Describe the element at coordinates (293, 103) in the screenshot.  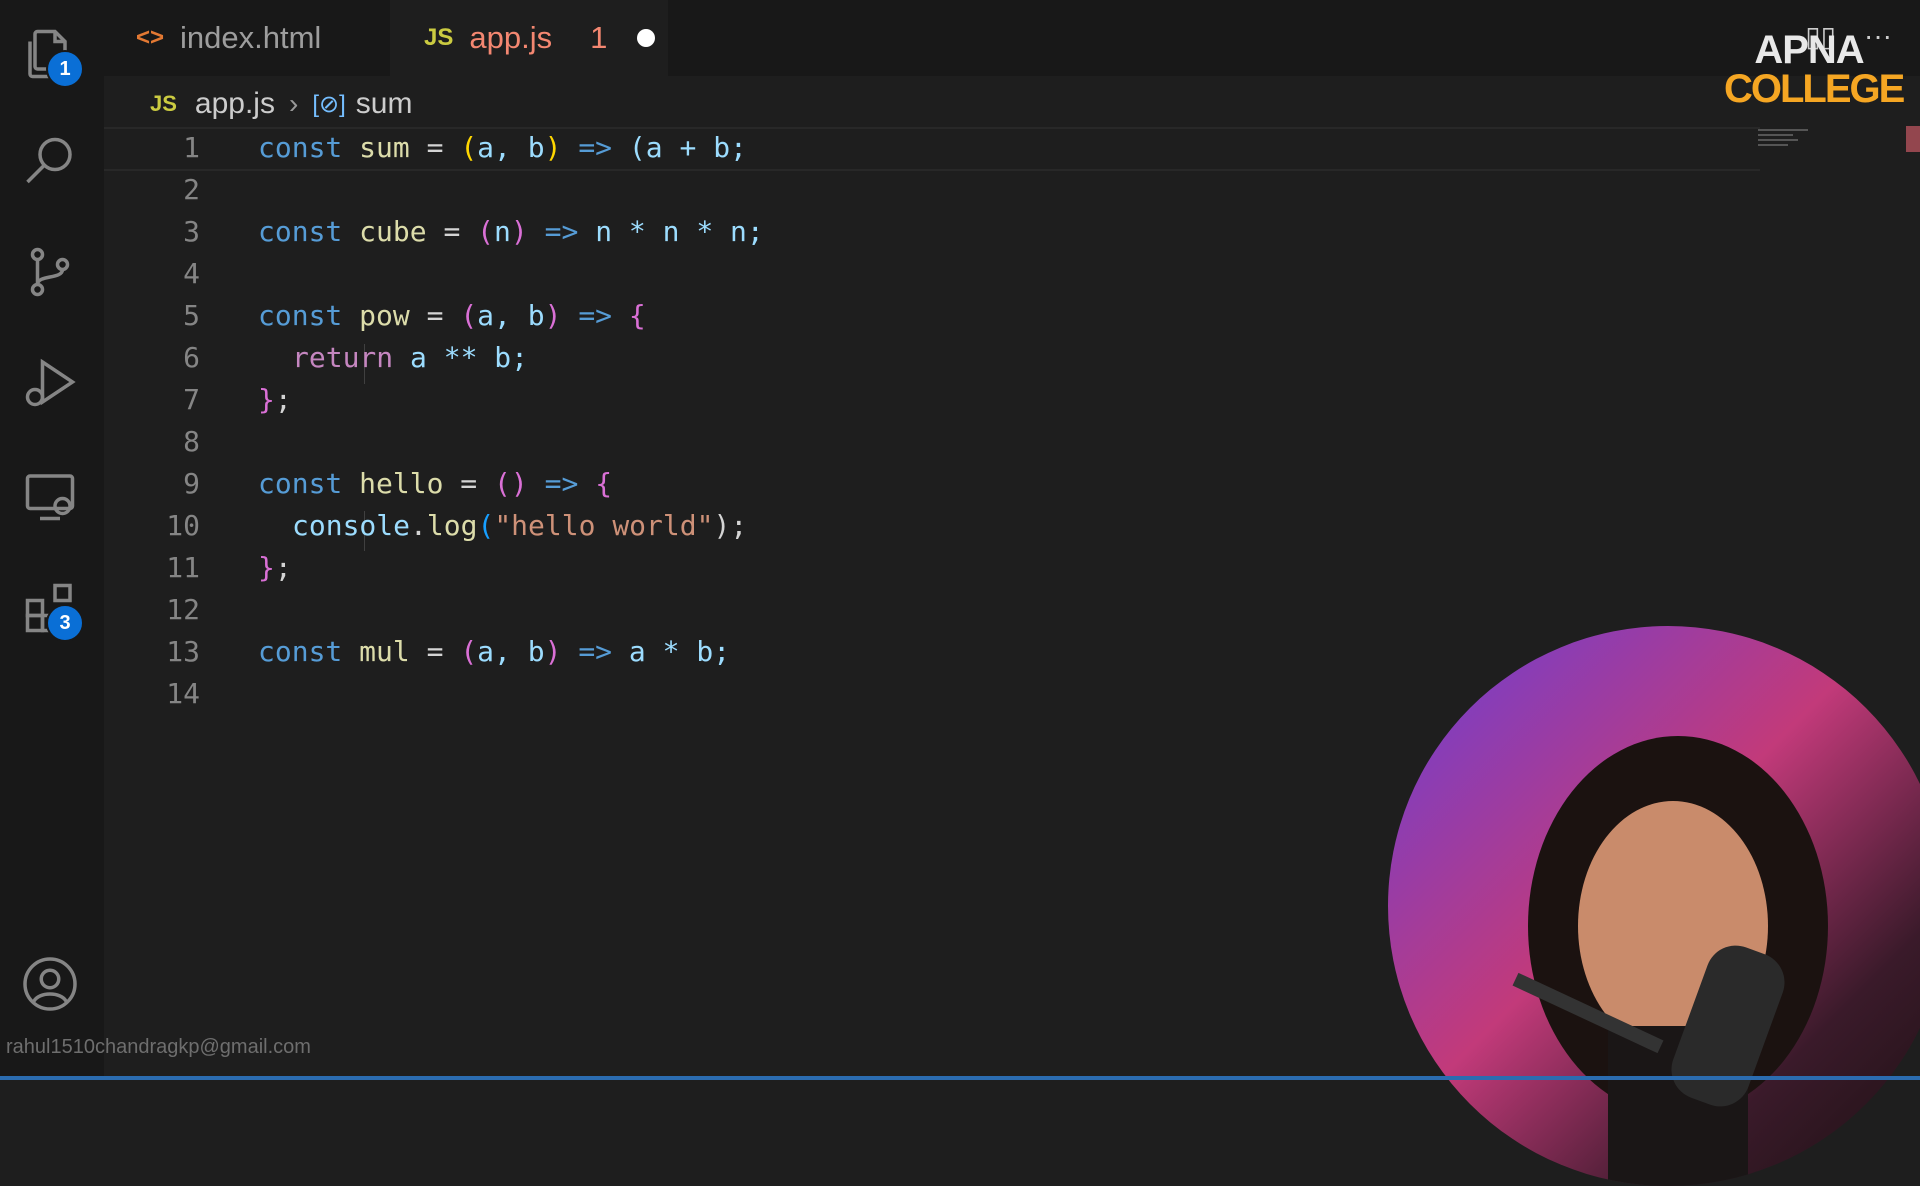
I see `chevron-right-icon: ›` at that location.